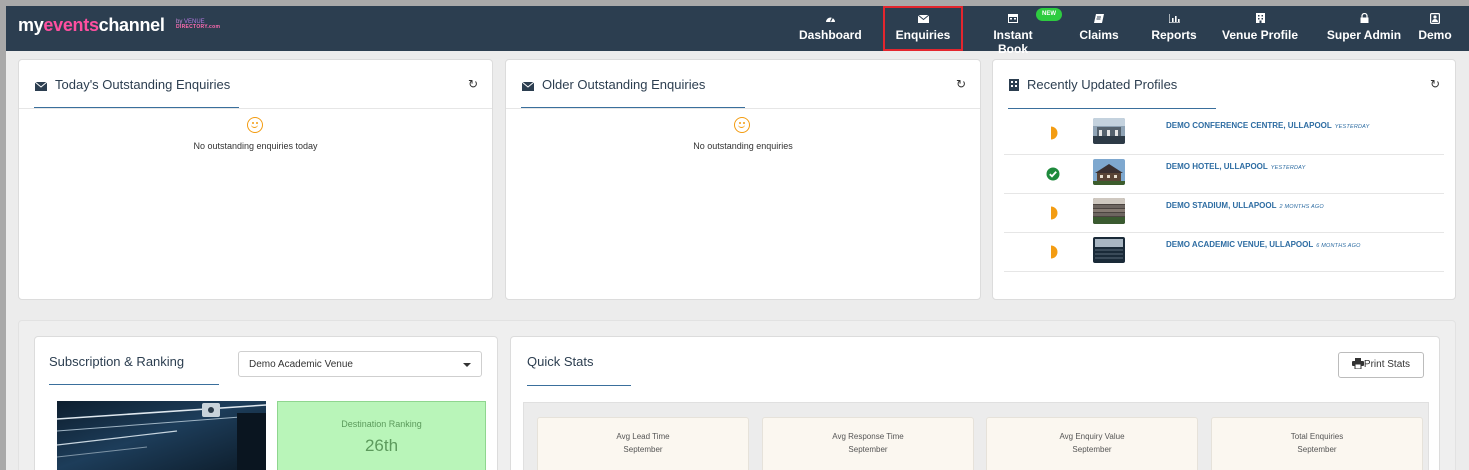 Image resolution: width=1469 pixels, height=470 pixels. I want to click on quick-stats-title: Quick Stats, so click(560, 361).